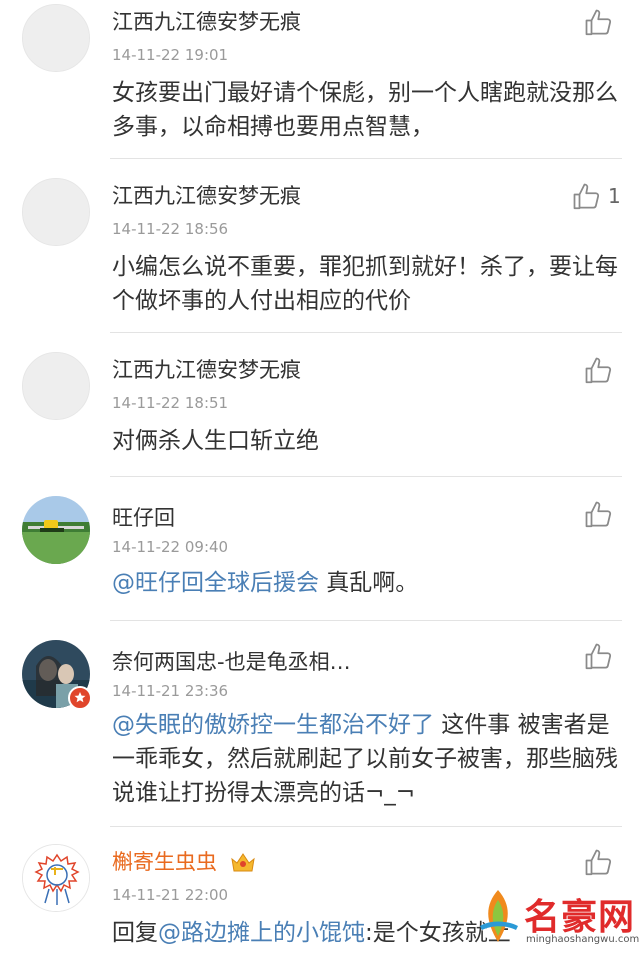  Describe the element at coordinates (80, 698) in the screenshot. I see `verified-badge-icon` at that location.